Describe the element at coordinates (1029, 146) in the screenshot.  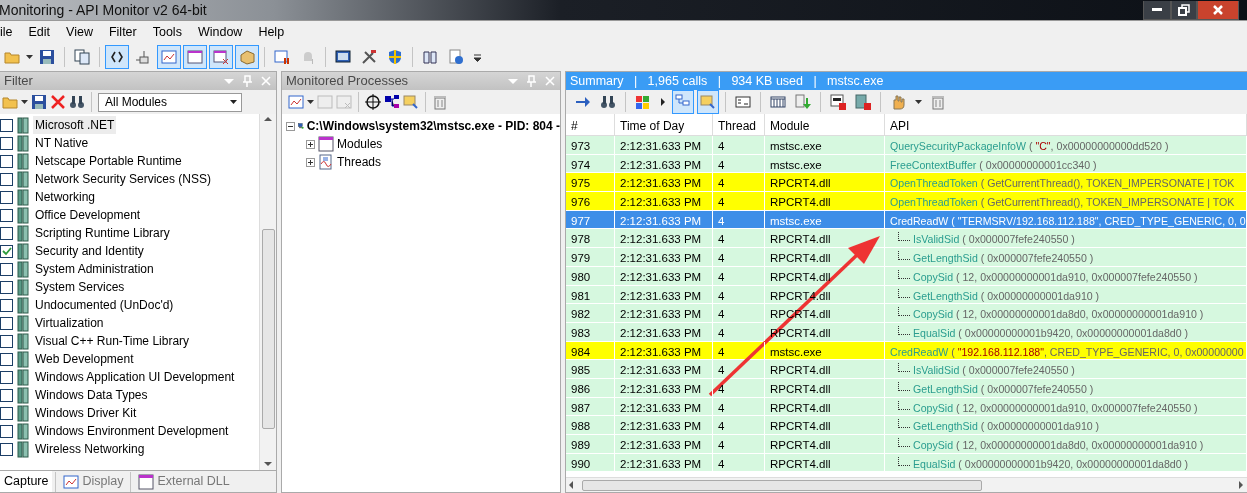
I see `api-call: QuerySecurityPackageInfoW ( "C", 0x00000000000dd520 )` at that location.